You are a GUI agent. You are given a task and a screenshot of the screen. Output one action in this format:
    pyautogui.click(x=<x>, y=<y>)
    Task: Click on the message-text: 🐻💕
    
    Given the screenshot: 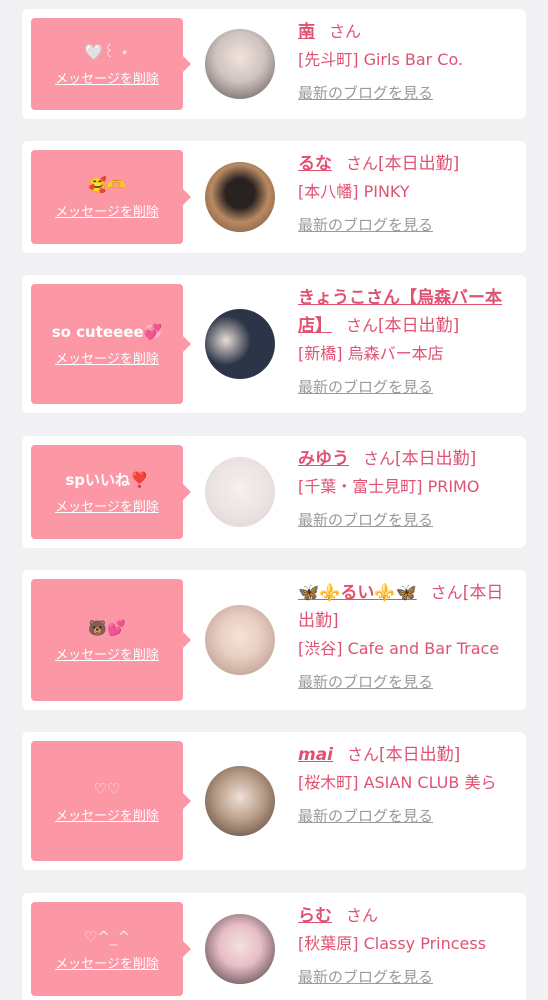 What is the action you would take?
    pyautogui.click(x=107, y=627)
    